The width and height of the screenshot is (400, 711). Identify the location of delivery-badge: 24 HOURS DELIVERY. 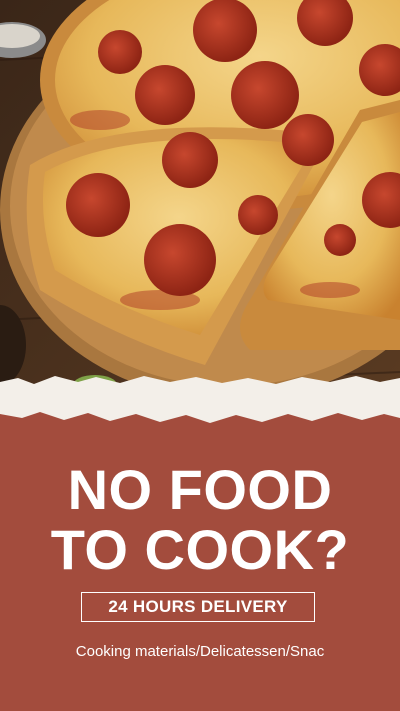
(198, 607).